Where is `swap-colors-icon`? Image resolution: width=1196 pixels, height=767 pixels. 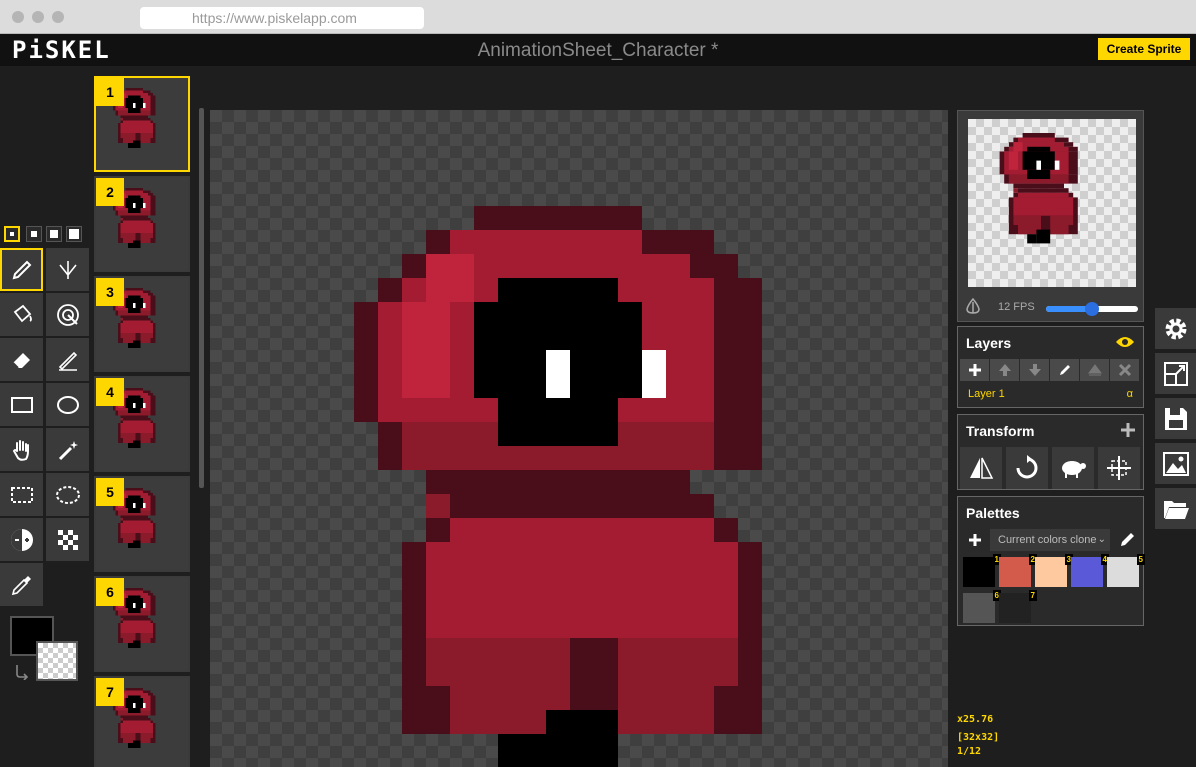 swap-colors-icon is located at coordinates (23, 671).